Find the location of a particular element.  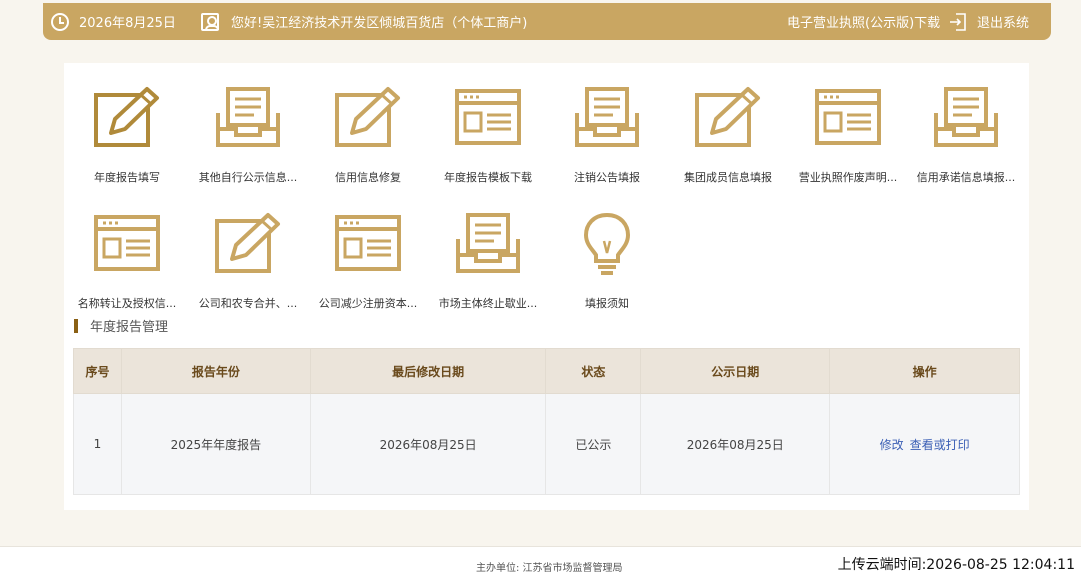

section-title-text: 年度报告管理 is located at coordinates (129, 327).